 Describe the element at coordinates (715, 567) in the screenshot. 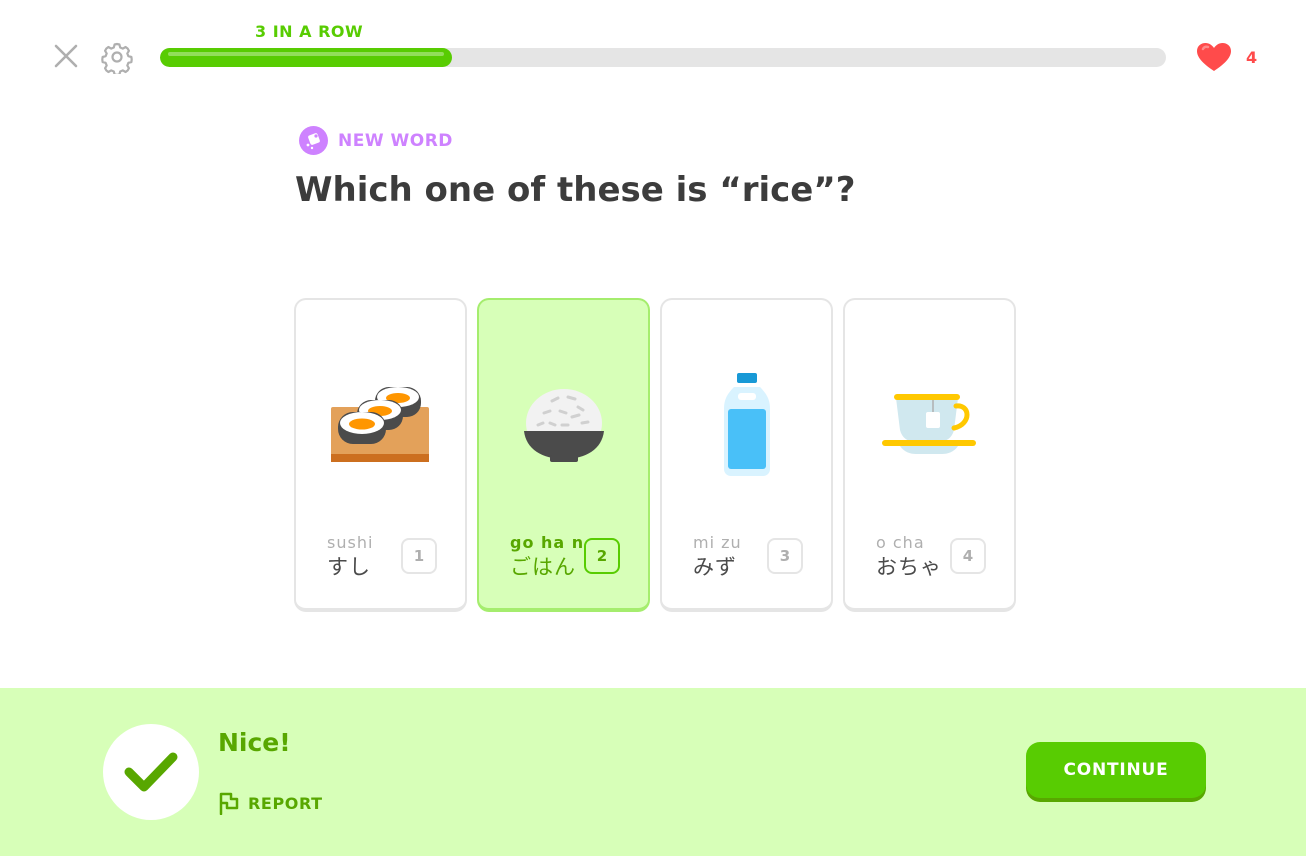

I see `choice-kana: みず` at that location.